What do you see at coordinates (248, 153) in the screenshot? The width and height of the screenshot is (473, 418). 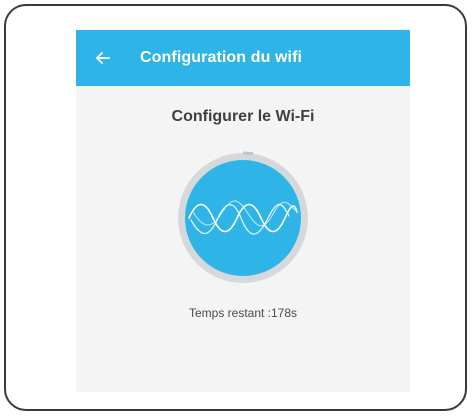 I see `progress-arc` at bounding box center [248, 153].